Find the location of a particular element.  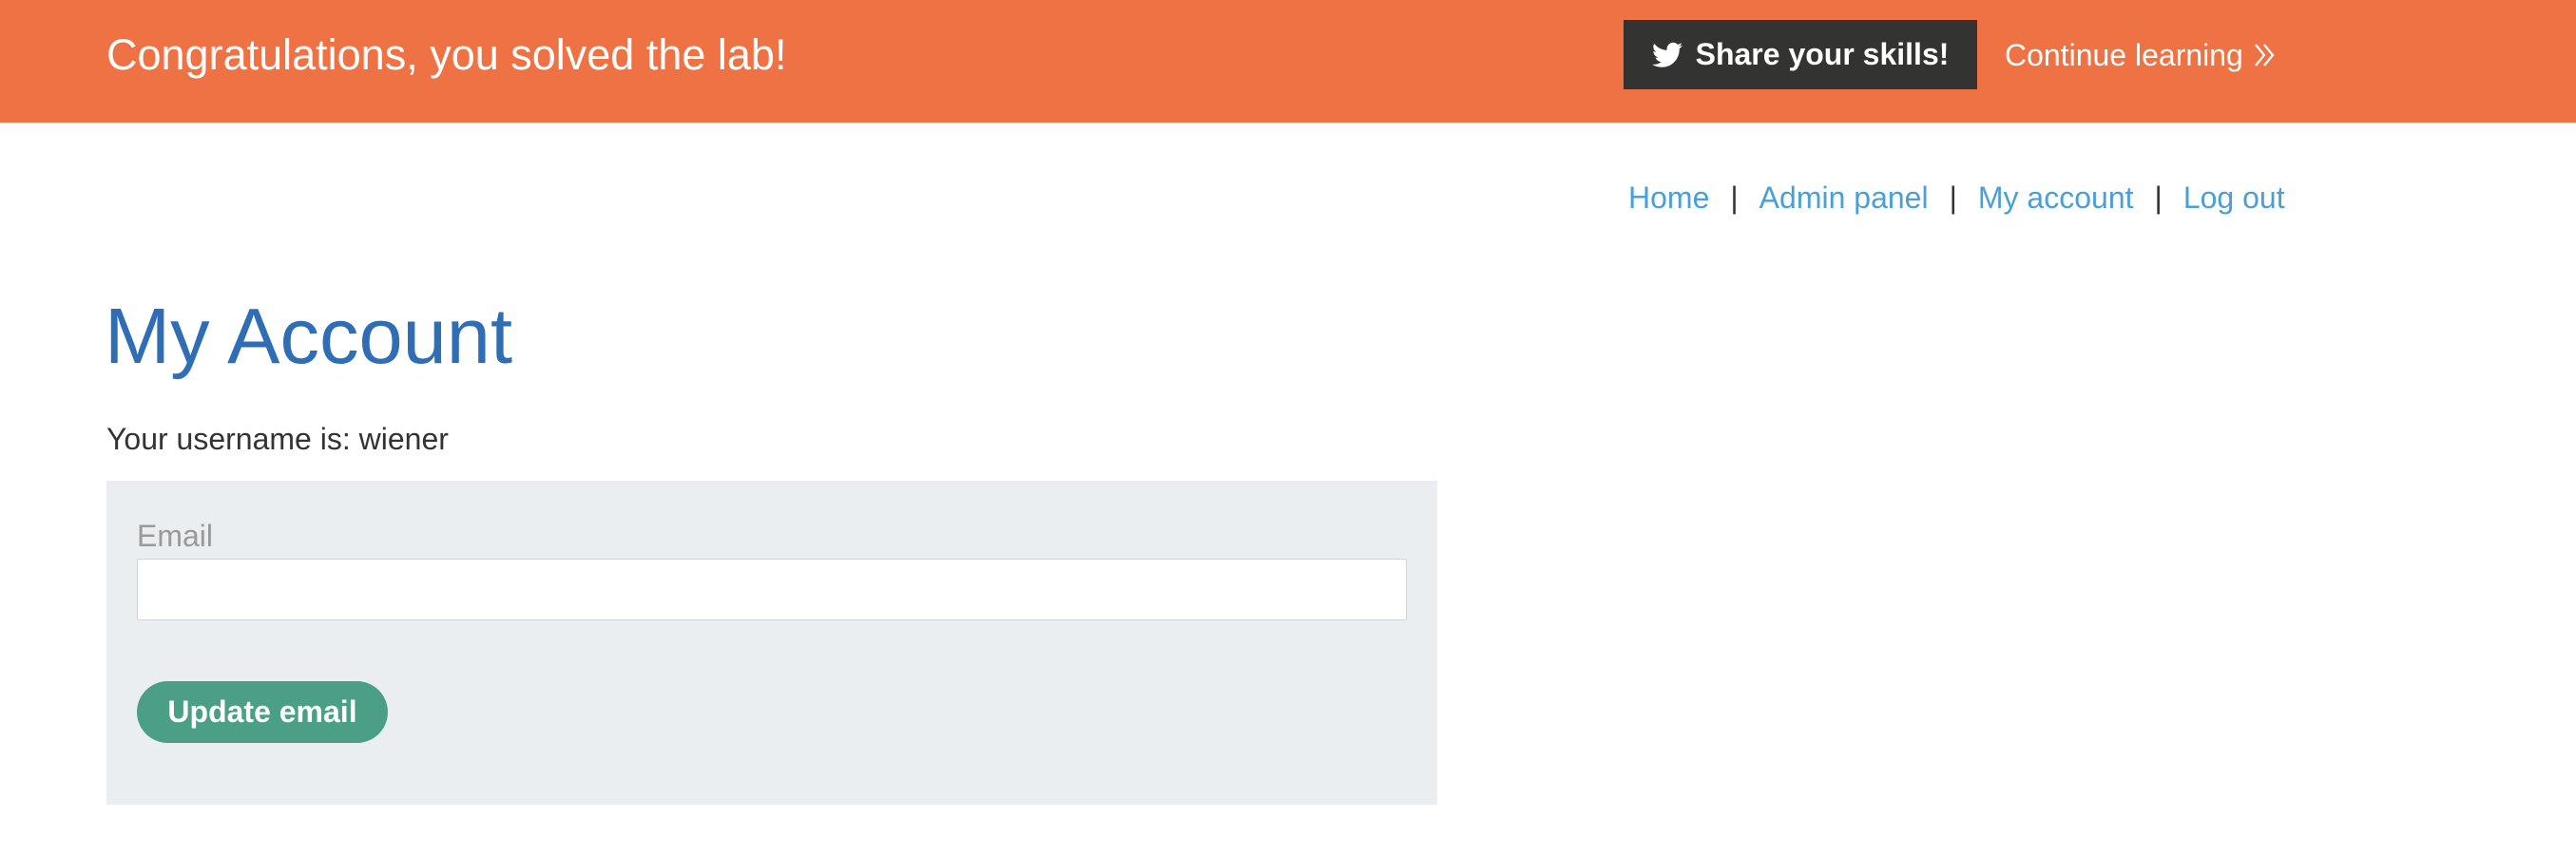

nav-link-home: Home is located at coordinates (1668, 198).